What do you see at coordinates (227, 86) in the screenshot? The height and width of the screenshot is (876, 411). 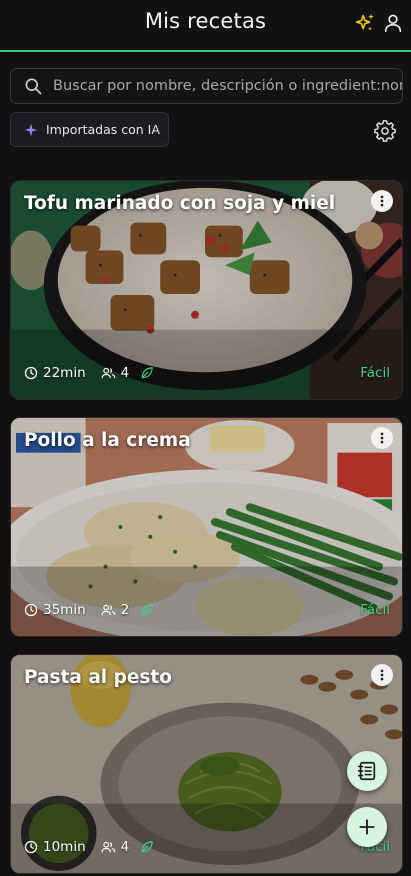 I see `search-input` at bounding box center [227, 86].